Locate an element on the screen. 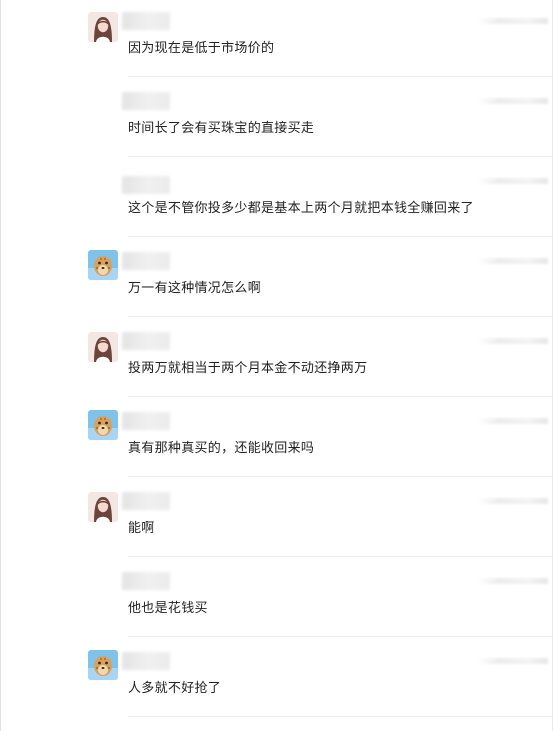 The height and width of the screenshot is (731, 556). message-text: 真有那种真买的，还能收回来吗 is located at coordinates (221, 448).